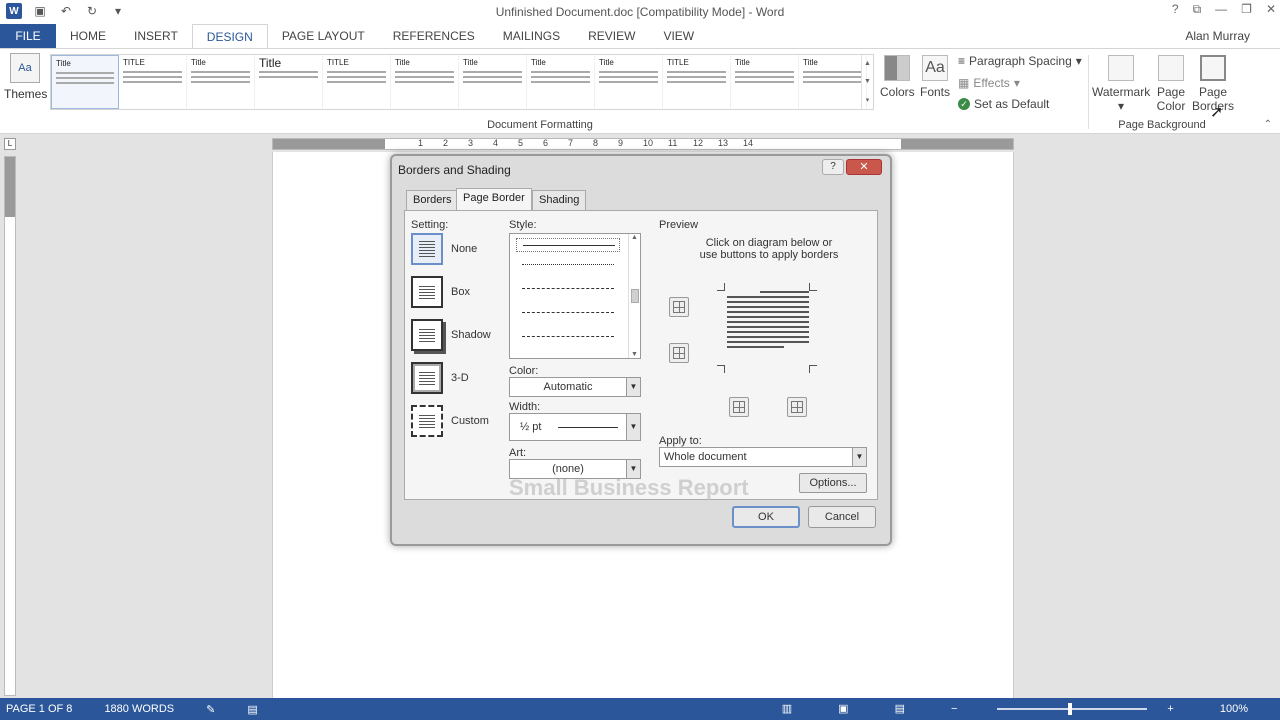  Describe the element at coordinates (432, 200) in the screenshot. I see `tab-borders: Borders` at that location.